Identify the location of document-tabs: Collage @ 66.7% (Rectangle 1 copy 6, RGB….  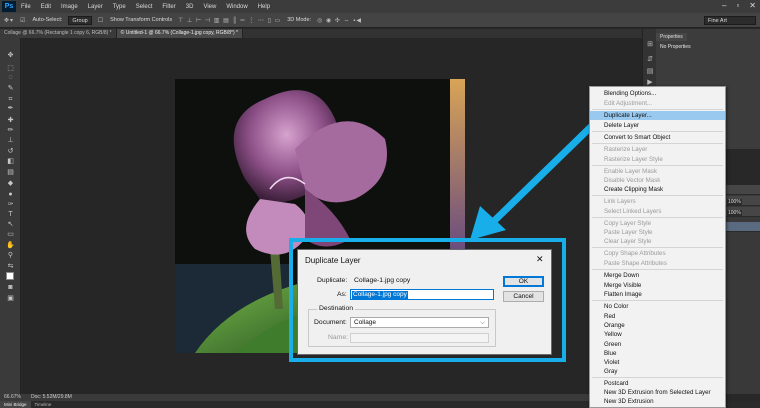
(321, 33).